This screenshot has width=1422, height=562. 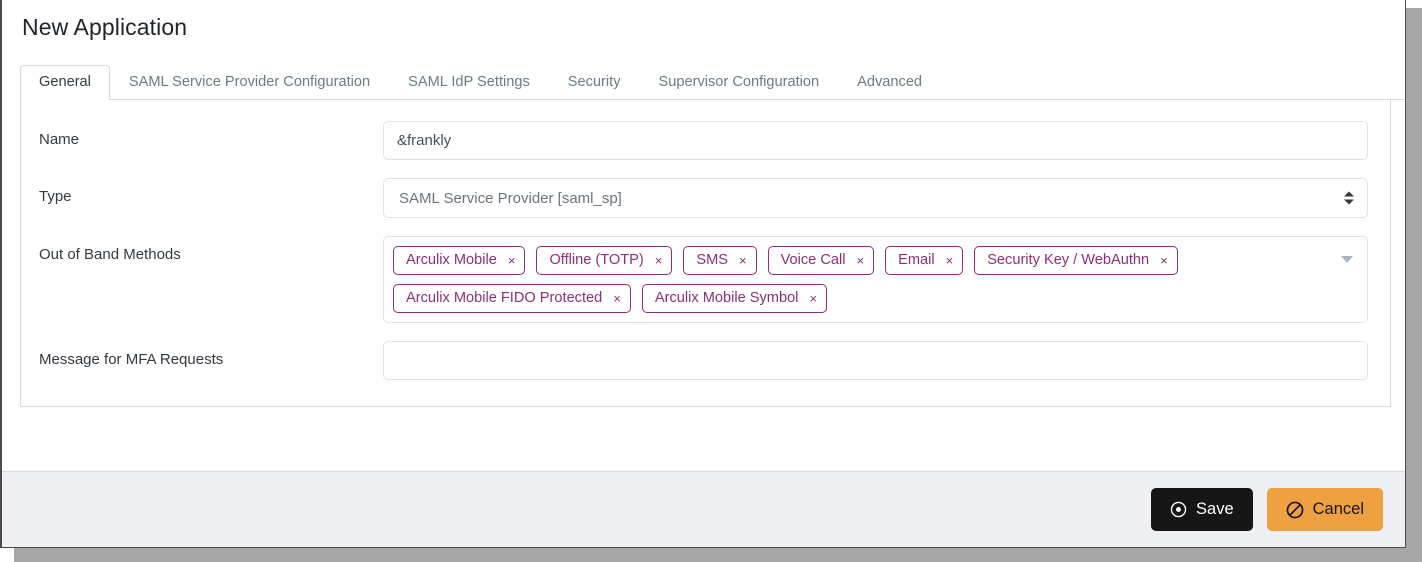 What do you see at coordinates (1347, 259) in the screenshot?
I see `chevron-down-icon` at bounding box center [1347, 259].